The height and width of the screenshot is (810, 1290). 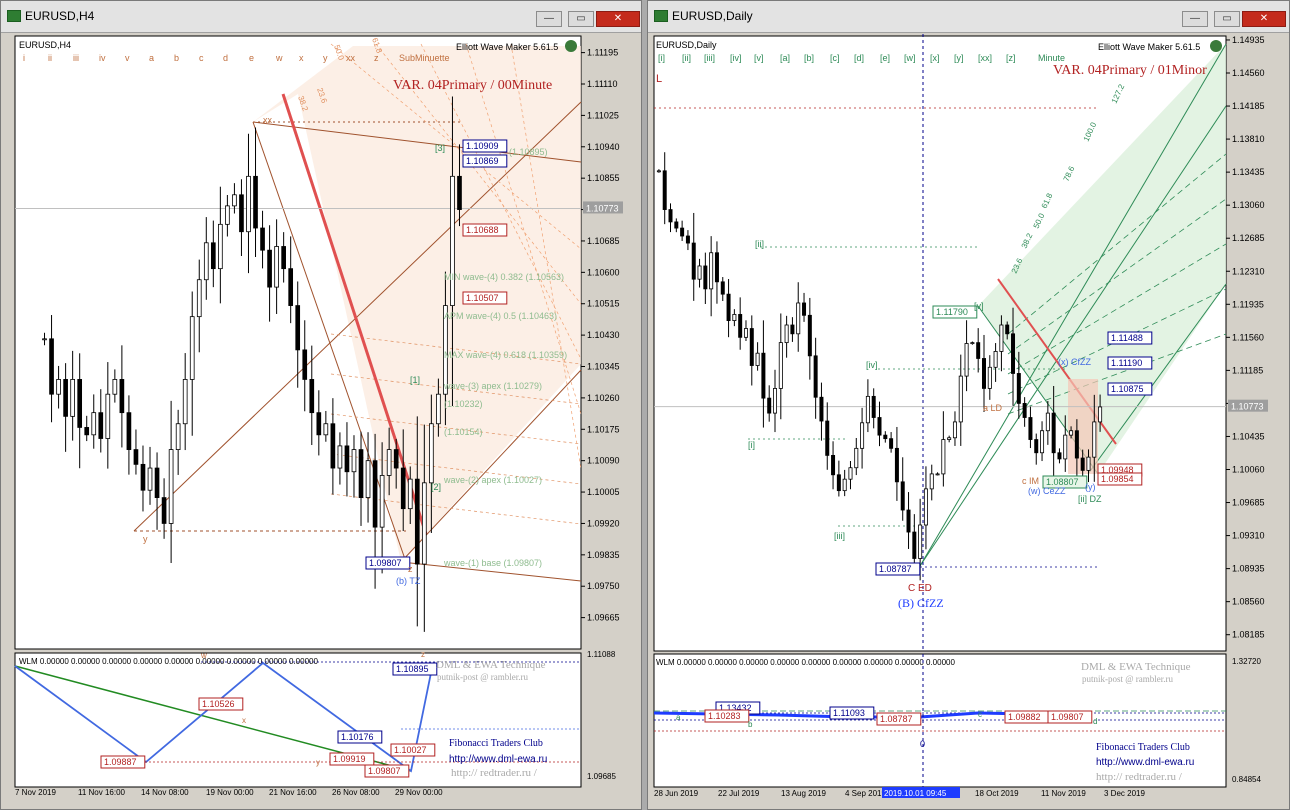 I want to click on date-tick: 4 Sep 2019, so click(x=865, y=793).